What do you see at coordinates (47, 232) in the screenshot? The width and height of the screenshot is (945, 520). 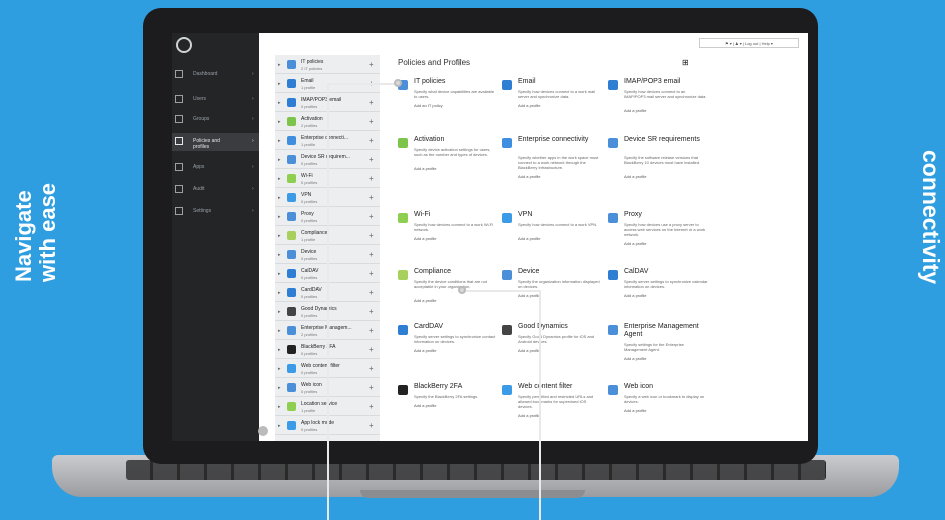 I see `caption-line-2: with ease` at bounding box center [47, 232].